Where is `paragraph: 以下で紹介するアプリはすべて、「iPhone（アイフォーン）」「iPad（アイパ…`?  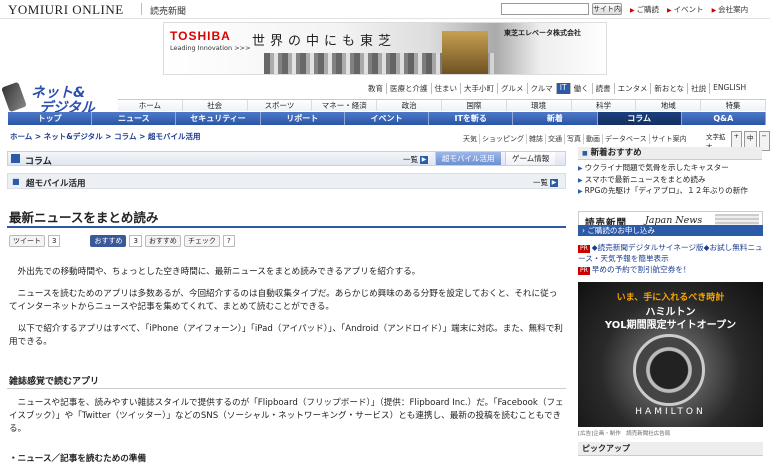 paragraph: 以下で紹介するアプリはすべて、「iPhone（アイフォーン）」「iPad（アイパ… is located at coordinates (286, 335).